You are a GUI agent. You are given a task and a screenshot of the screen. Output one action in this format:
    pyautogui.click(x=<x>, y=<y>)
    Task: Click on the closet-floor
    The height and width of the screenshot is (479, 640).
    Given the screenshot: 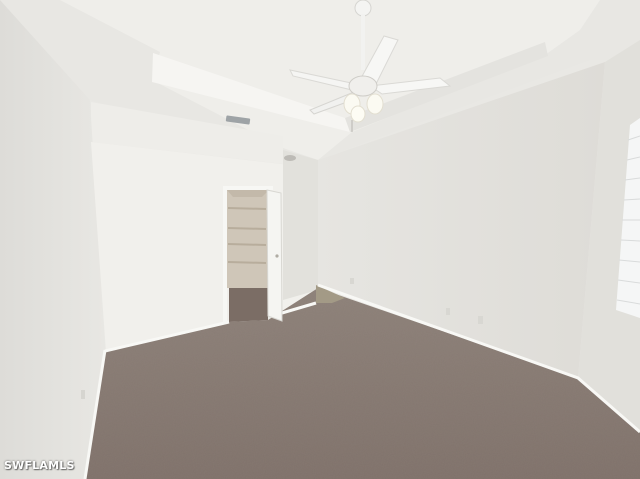 What is the action you would take?
    pyautogui.click(x=248, y=303)
    